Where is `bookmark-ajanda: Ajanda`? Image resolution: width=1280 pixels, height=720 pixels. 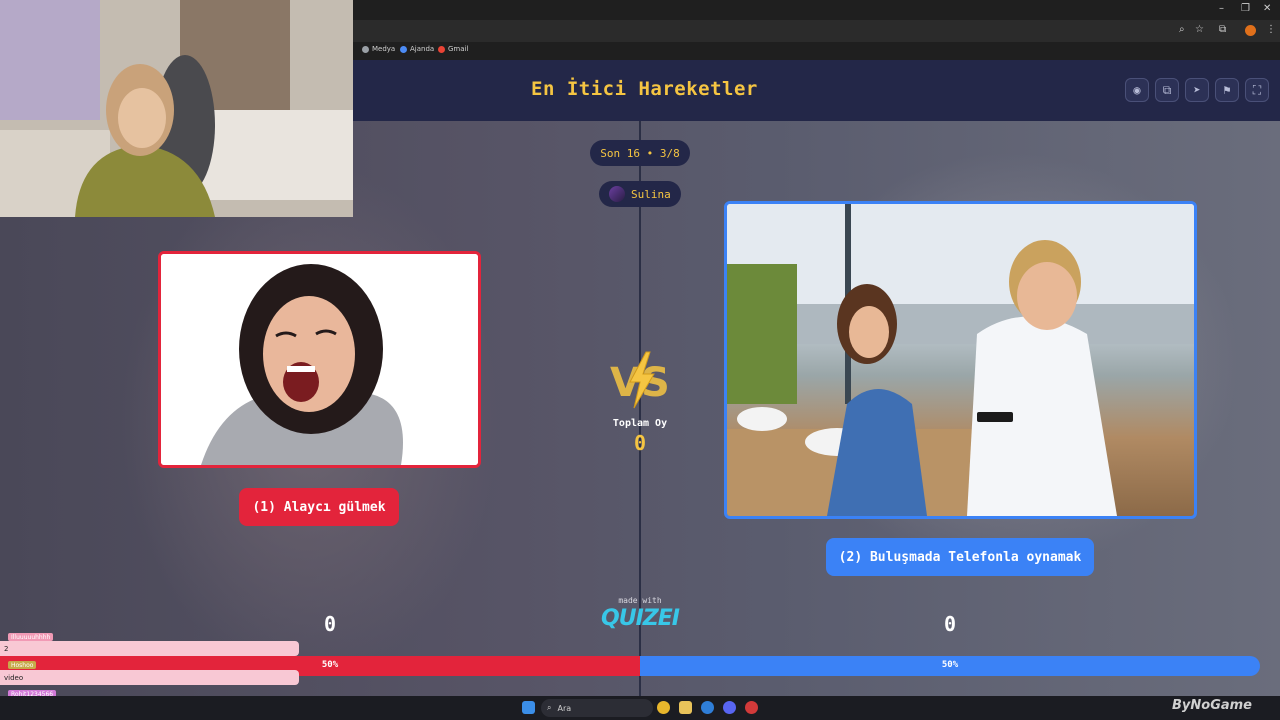 bookmark-ajanda: Ajanda is located at coordinates (417, 49).